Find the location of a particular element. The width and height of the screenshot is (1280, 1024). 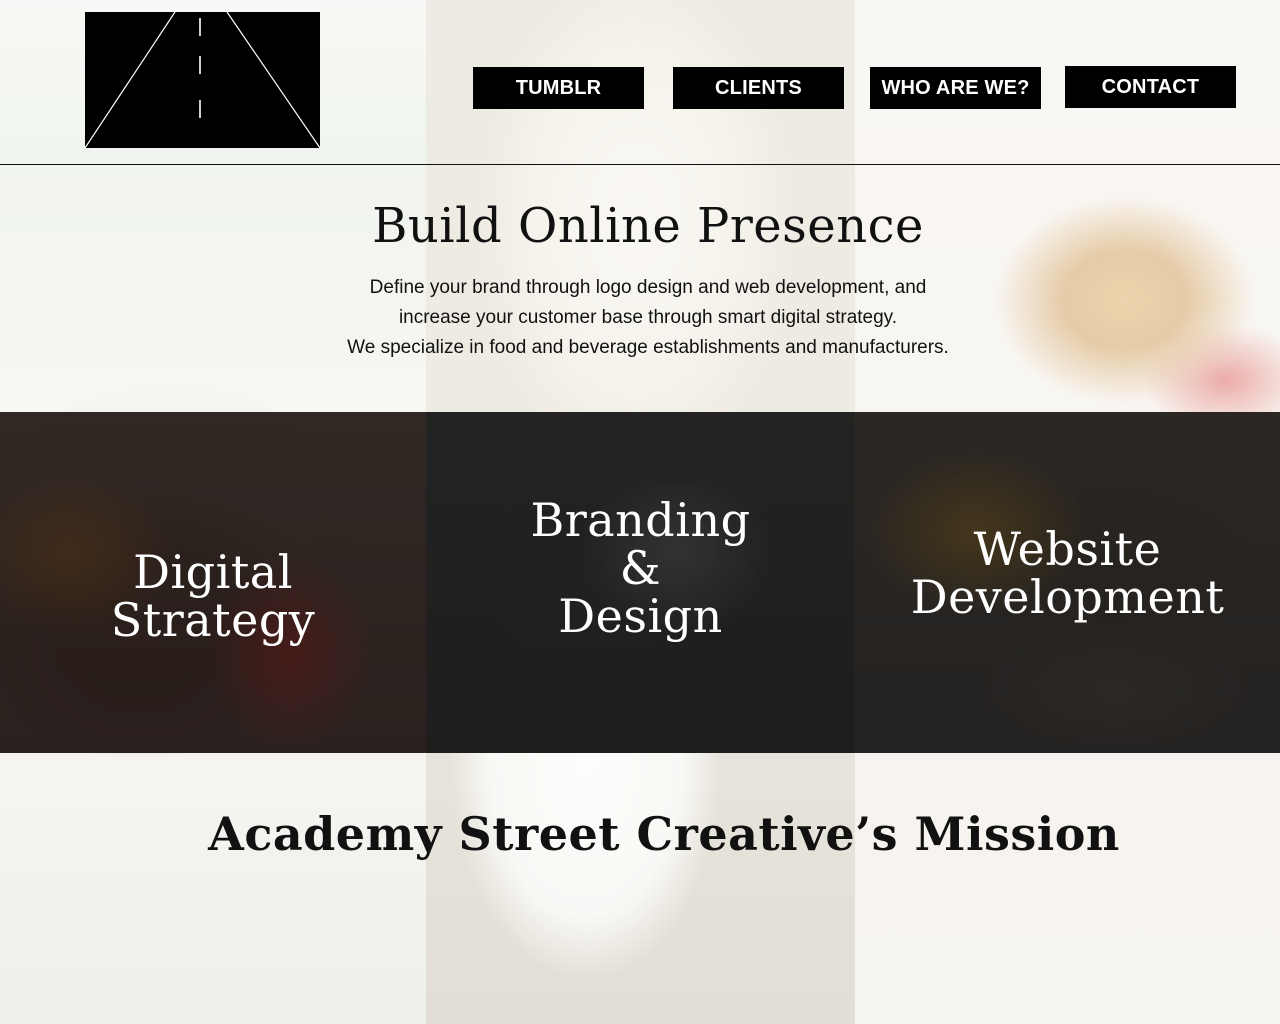

service-label: Digital Strategy is located at coordinates (213, 596).